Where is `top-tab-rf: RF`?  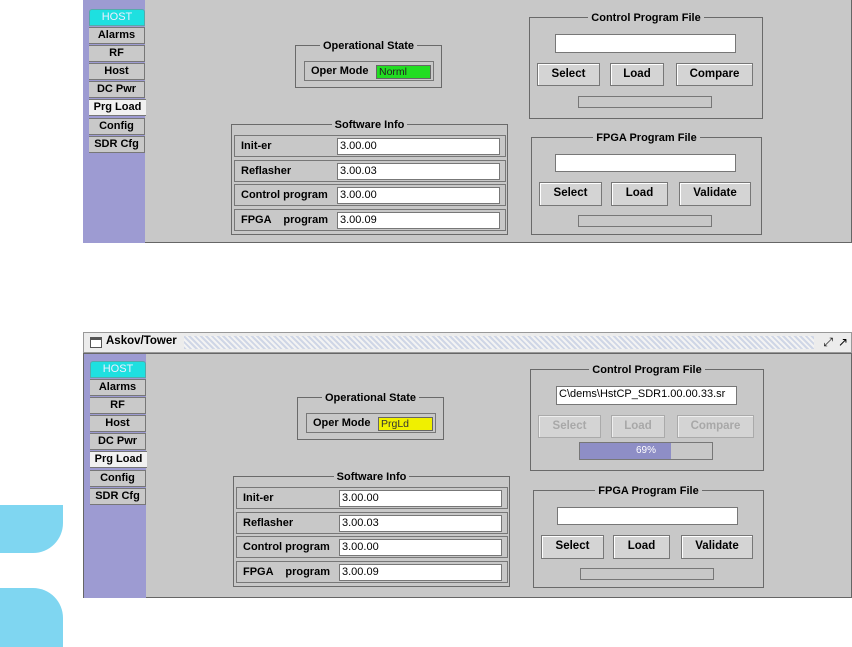 top-tab-rf: RF is located at coordinates (117, 53).